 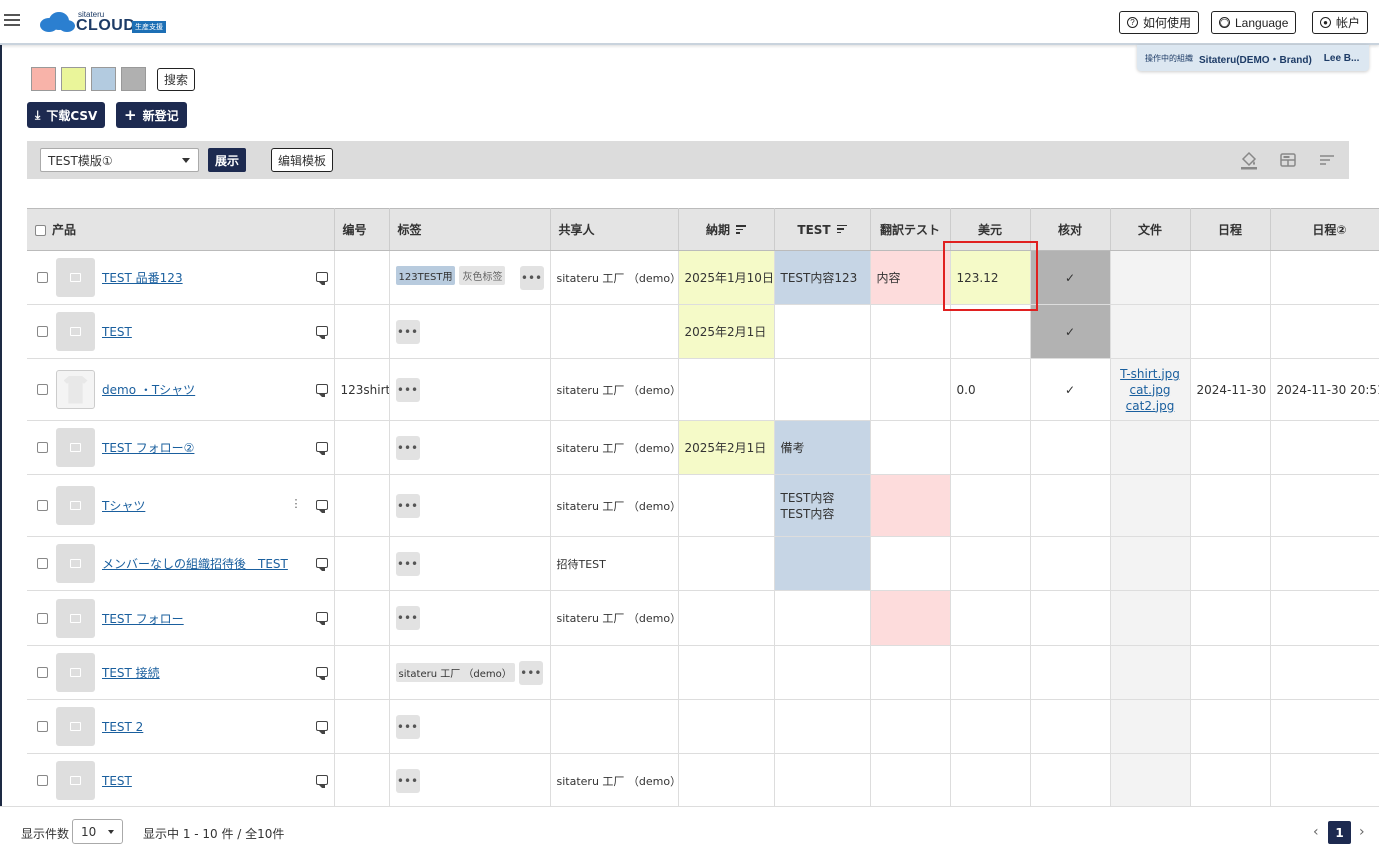 What do you see at coordinates (822, 277) in the screenshot?
I see `test-cell: TEST内容123` at bounding box center [822, 277].